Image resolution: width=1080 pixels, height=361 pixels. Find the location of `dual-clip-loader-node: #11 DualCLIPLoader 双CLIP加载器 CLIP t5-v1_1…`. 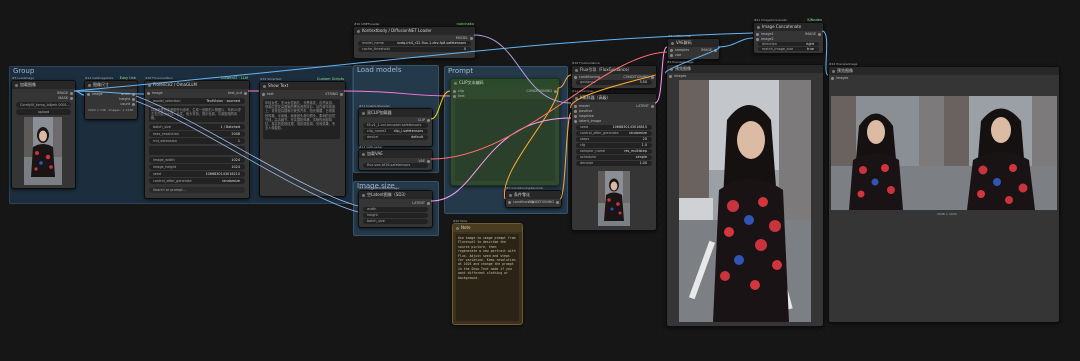

dual-clip-loader-node: #11 DualCLIPLoader 双CLIP加载器 CLIP t5-v1_1… is located at coordinates (395, 125).